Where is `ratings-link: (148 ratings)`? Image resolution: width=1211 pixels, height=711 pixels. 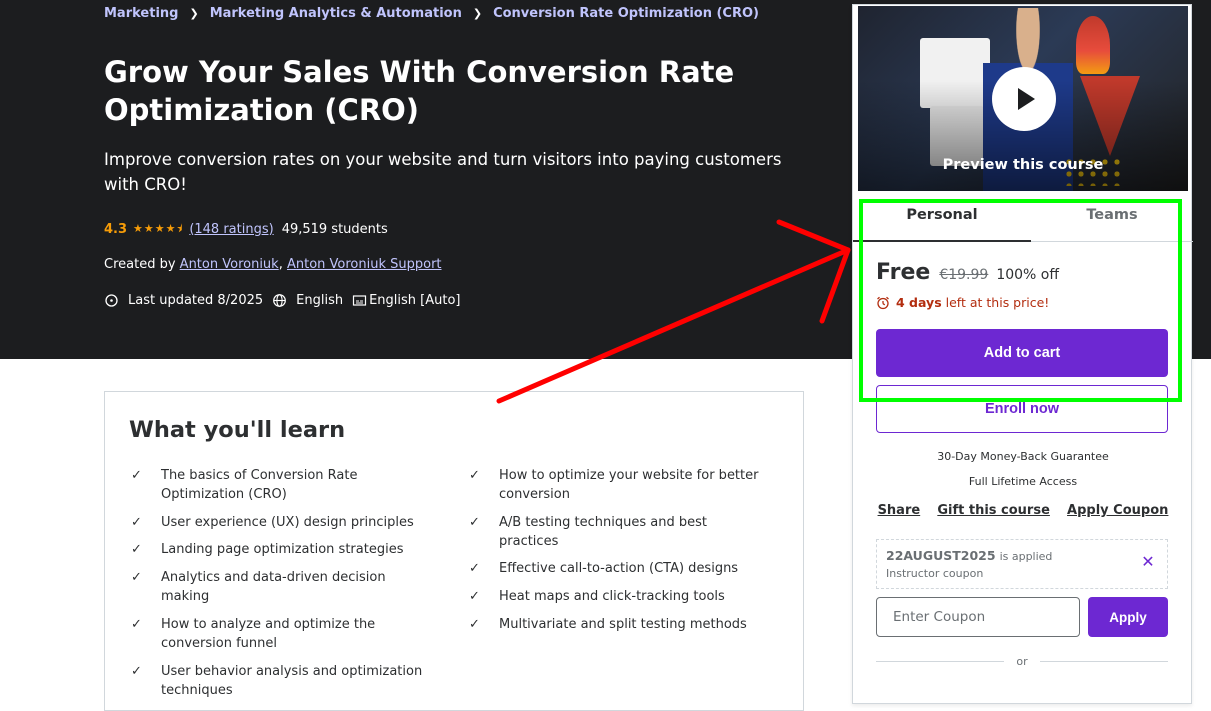 ratings-link: (148 ratings) is located at coordinates (231, 229).